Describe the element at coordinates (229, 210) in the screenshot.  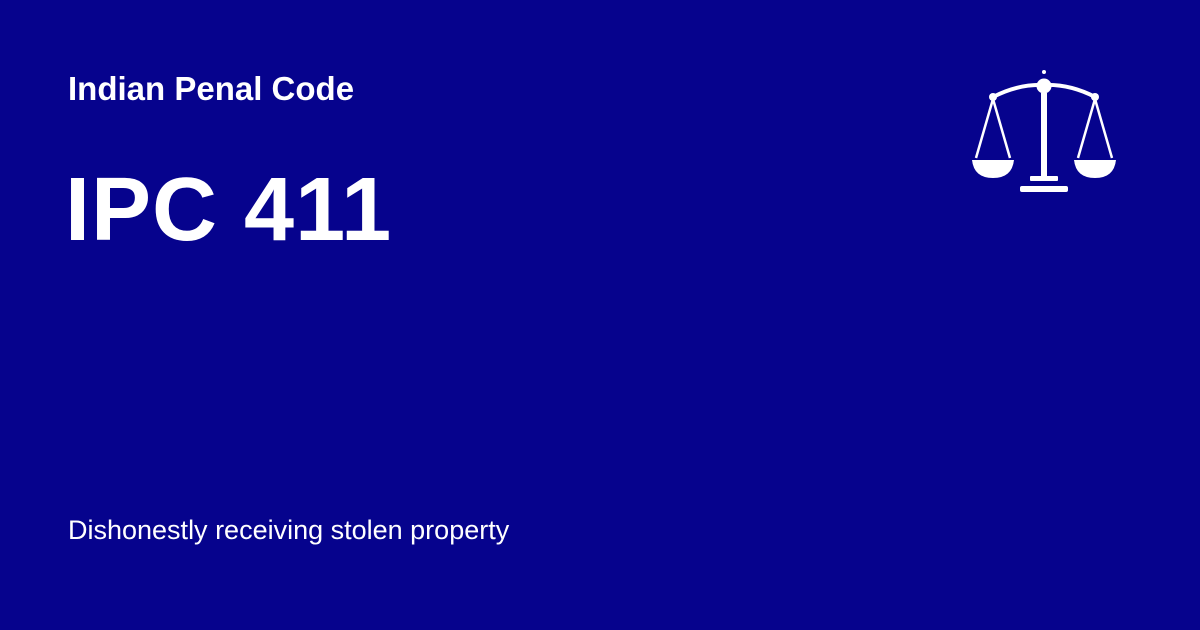
I see `section-title: IPC 411` at that location.